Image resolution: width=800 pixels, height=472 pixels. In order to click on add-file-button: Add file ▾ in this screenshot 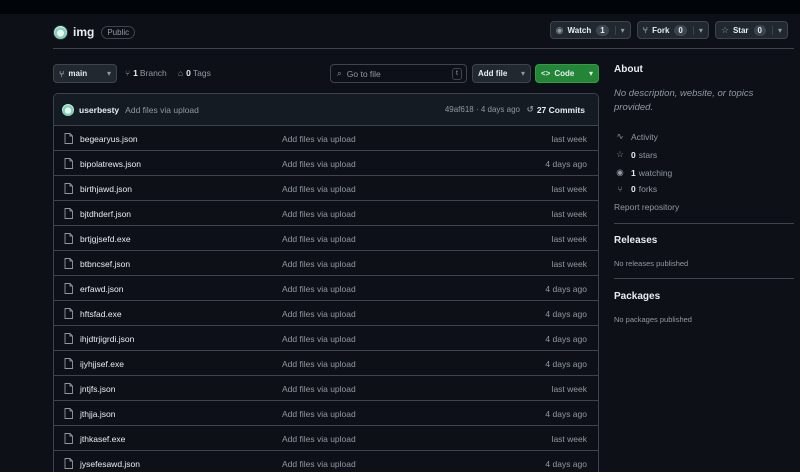, I will do `click(501, 73)`.